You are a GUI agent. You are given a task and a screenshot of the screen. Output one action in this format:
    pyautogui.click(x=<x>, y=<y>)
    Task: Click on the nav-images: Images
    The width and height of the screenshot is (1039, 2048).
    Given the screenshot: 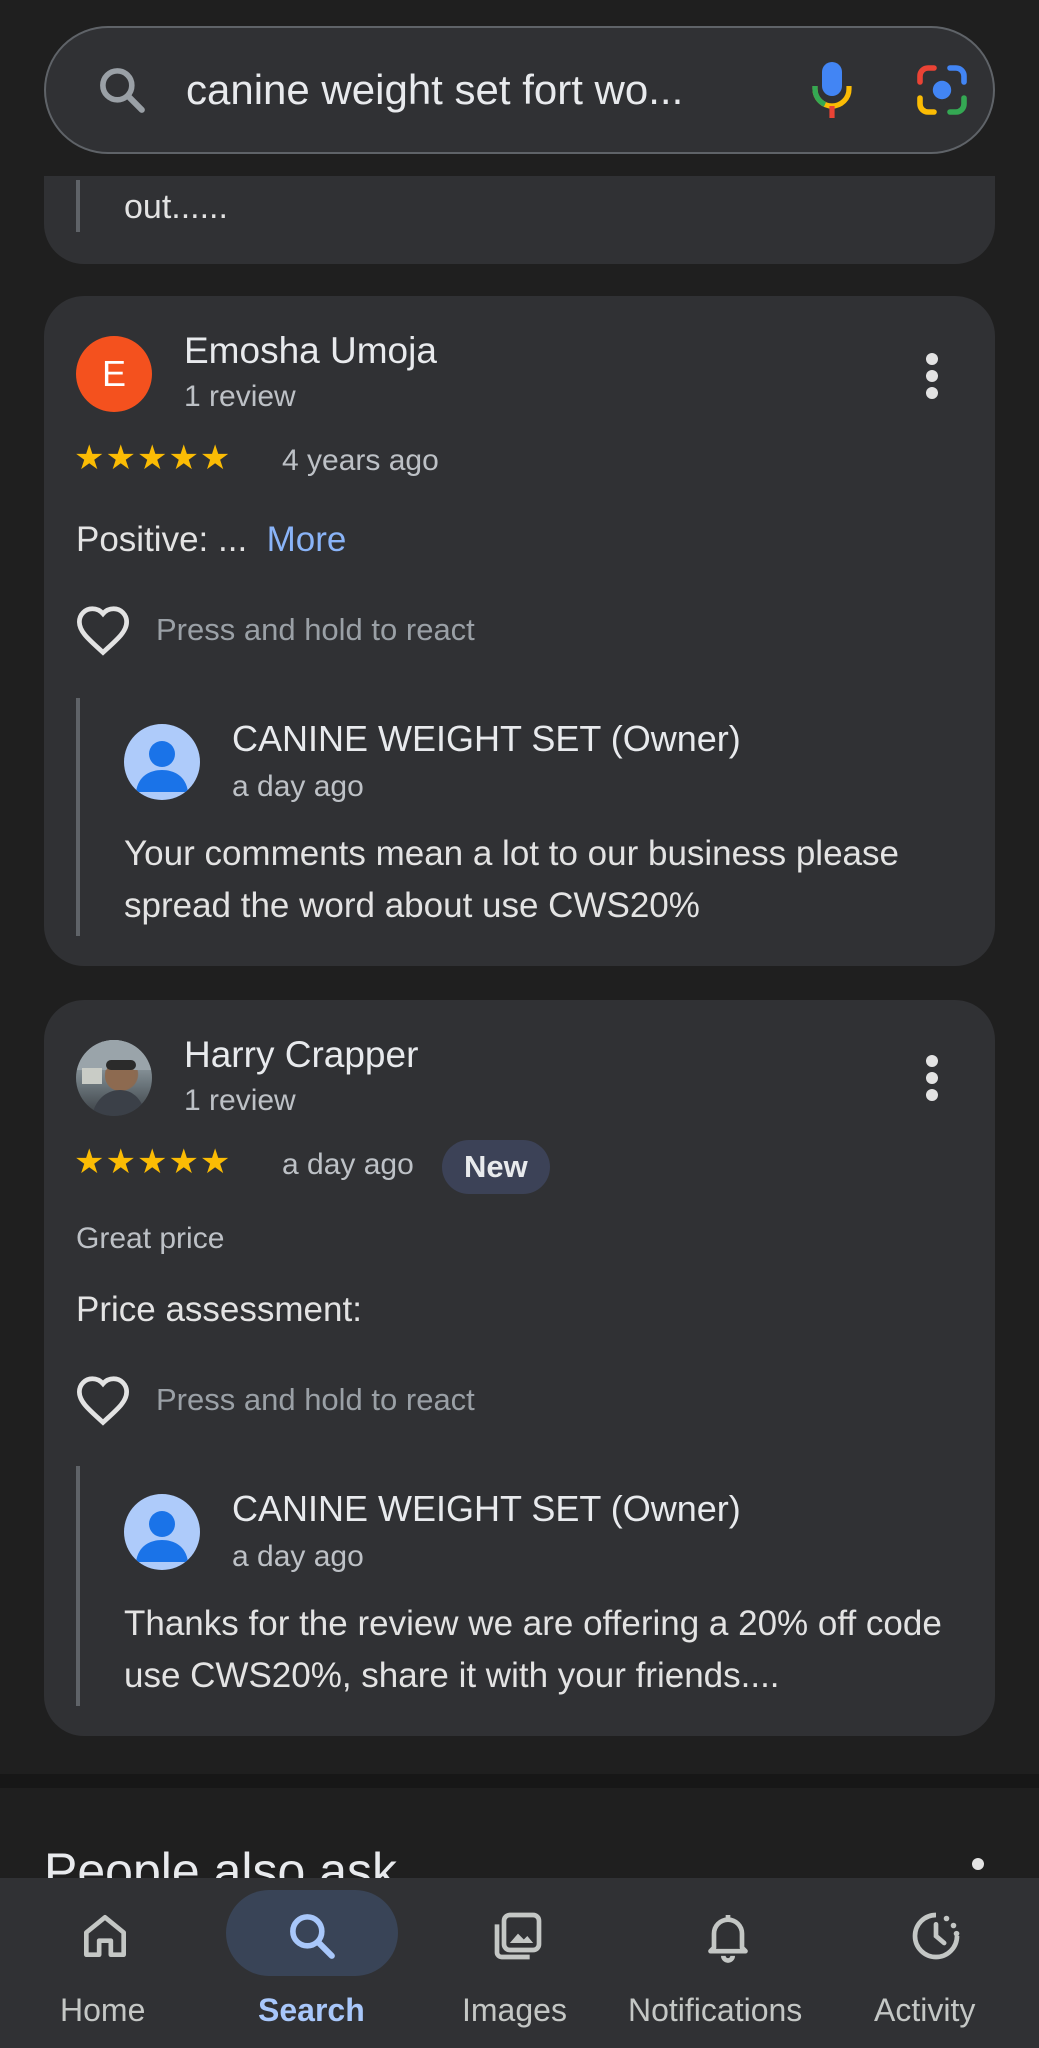 What is the action you would take?
    pyautogui.click(x=519, y=1963)
    